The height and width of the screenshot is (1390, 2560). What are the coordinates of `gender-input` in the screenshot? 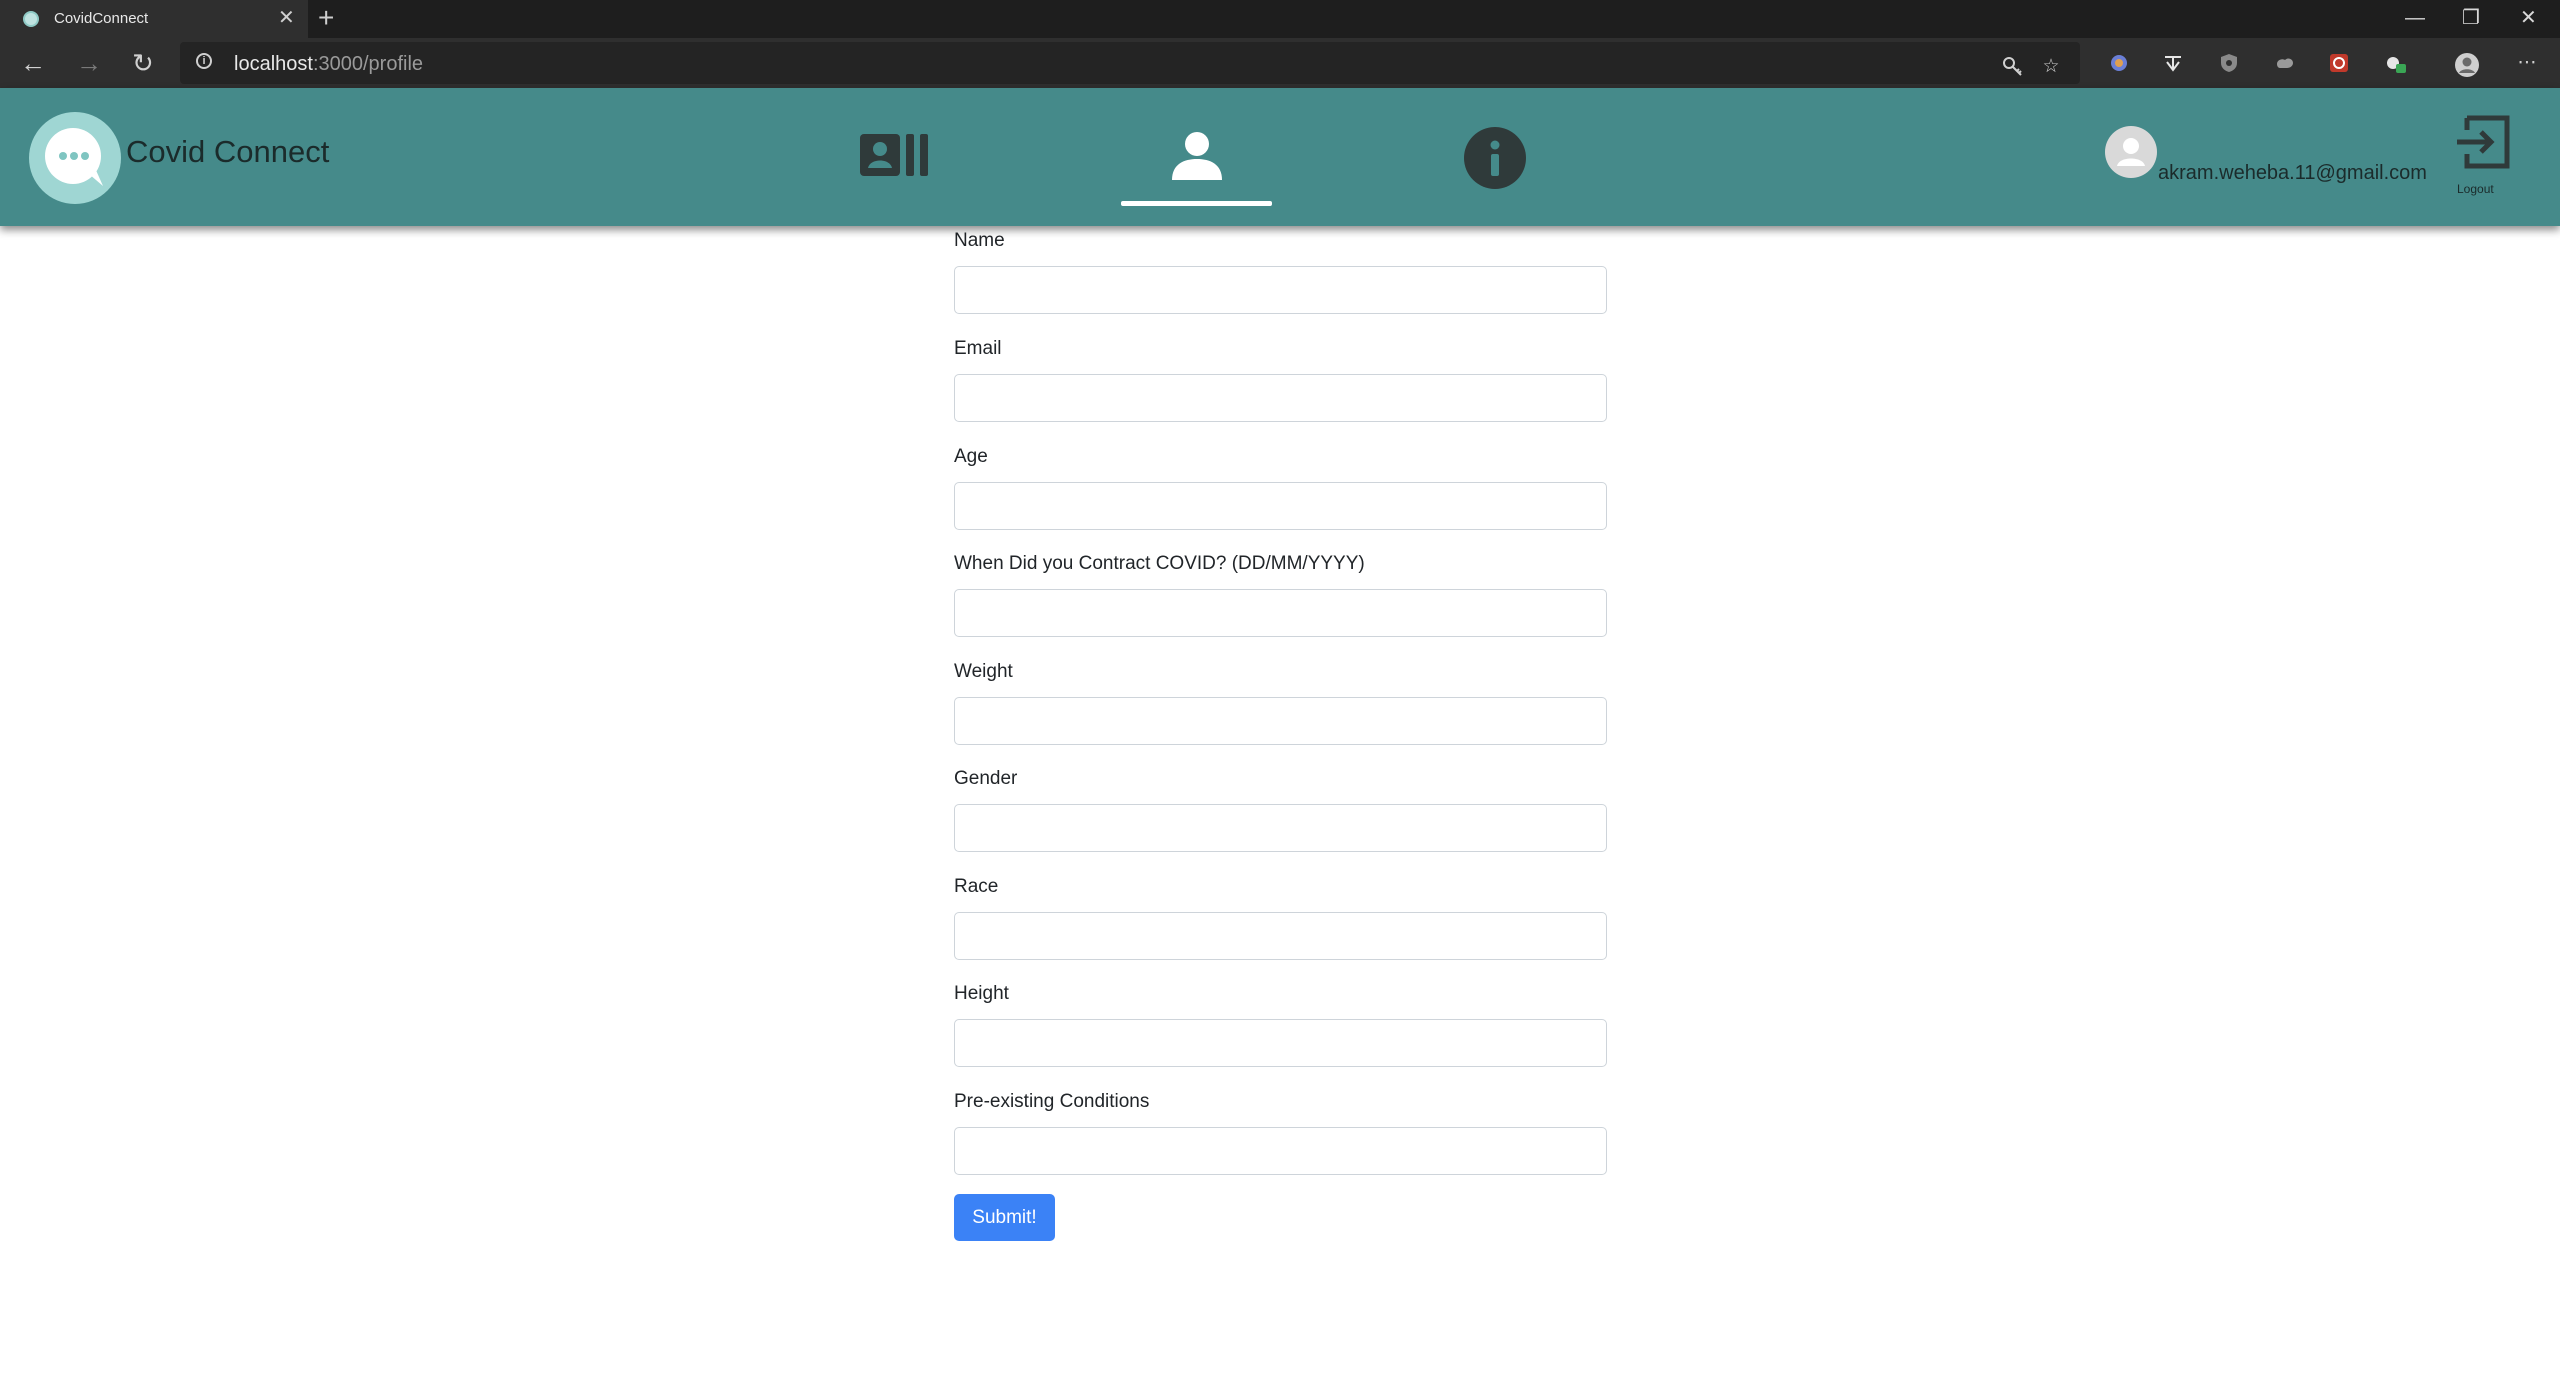 It's located at (1280, 828).